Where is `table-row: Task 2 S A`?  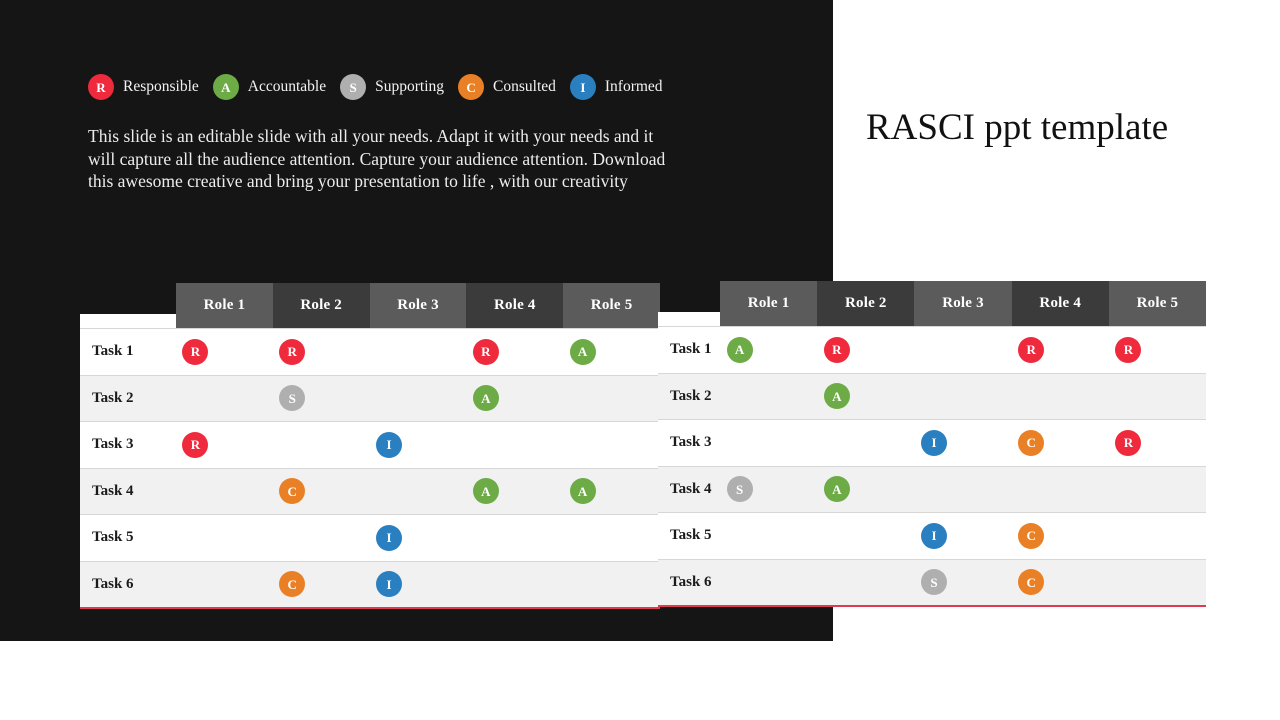 table-row: Task 2 S A is located at coordinates (370, 398).